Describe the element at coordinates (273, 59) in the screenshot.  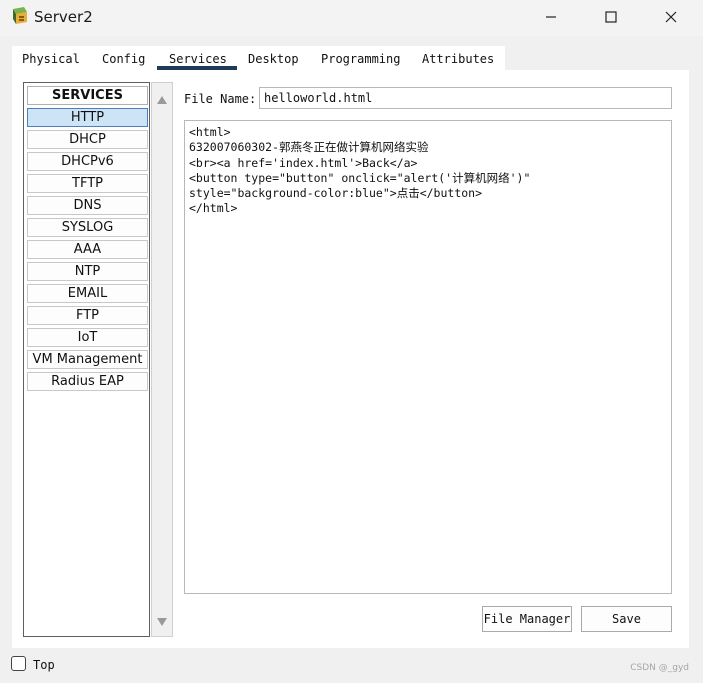
I see `tab-desktop: Desktop` at that location.